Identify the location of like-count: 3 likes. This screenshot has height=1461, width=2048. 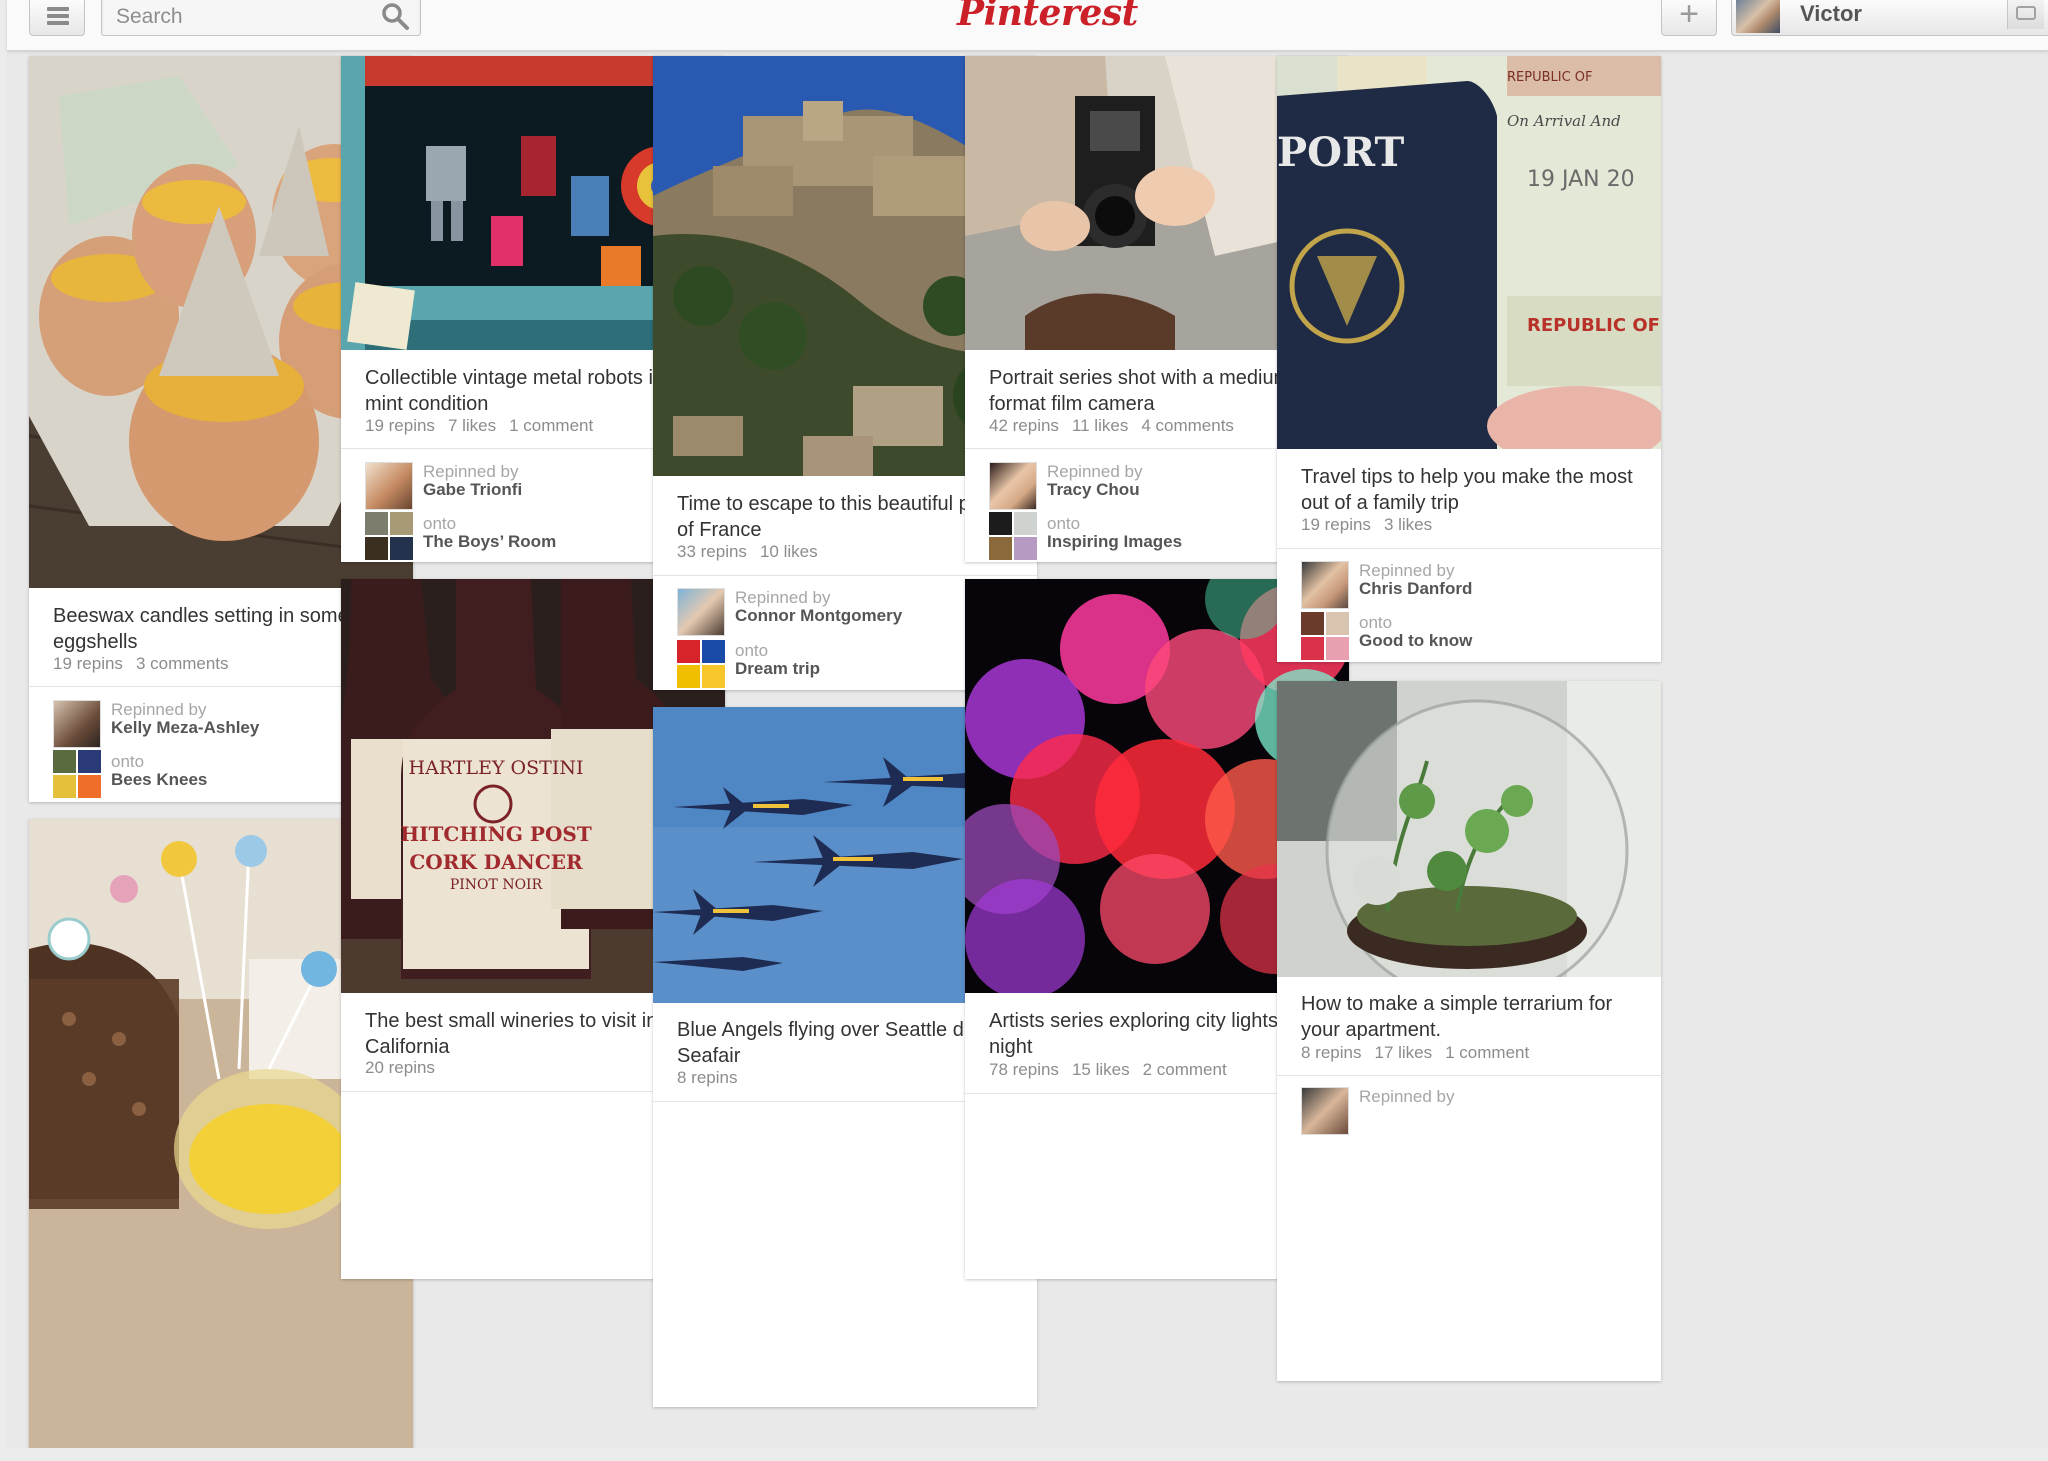
(1408, 524).